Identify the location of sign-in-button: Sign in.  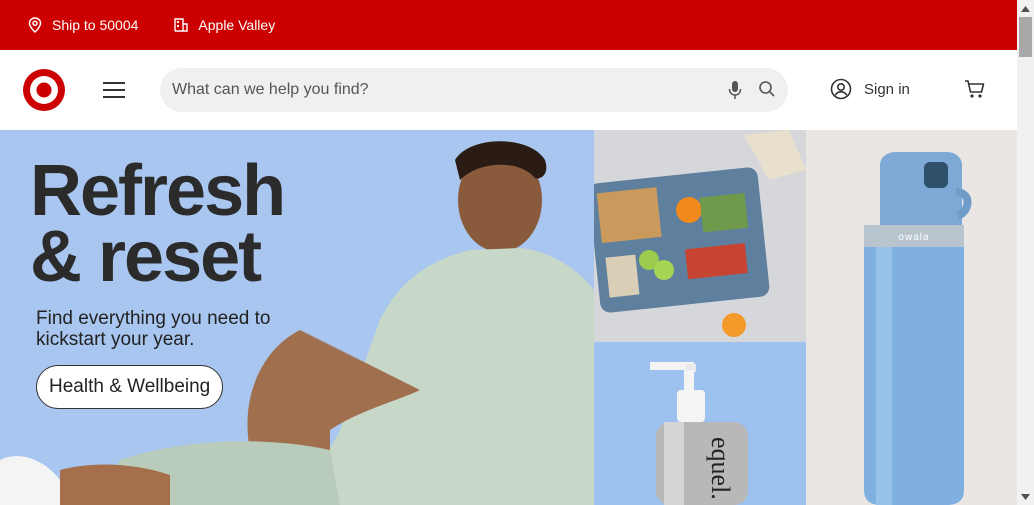
(870, 89).